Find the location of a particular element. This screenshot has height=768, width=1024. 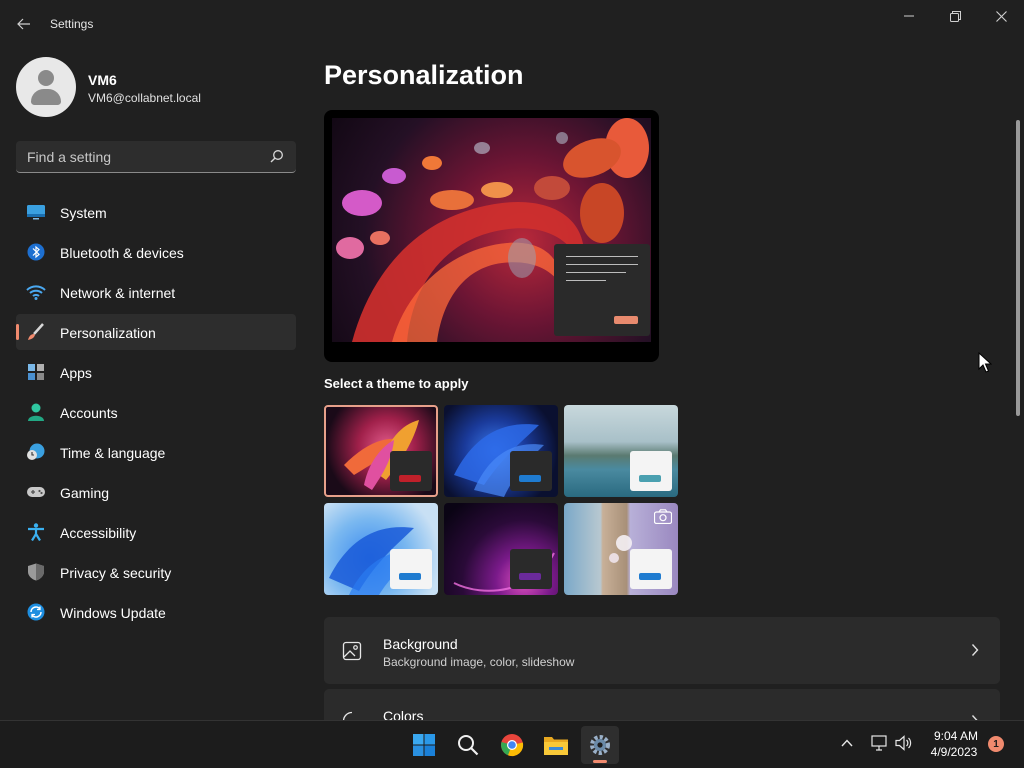

sidebar-item-network: Network & internet is located at coordinates (156, 292).